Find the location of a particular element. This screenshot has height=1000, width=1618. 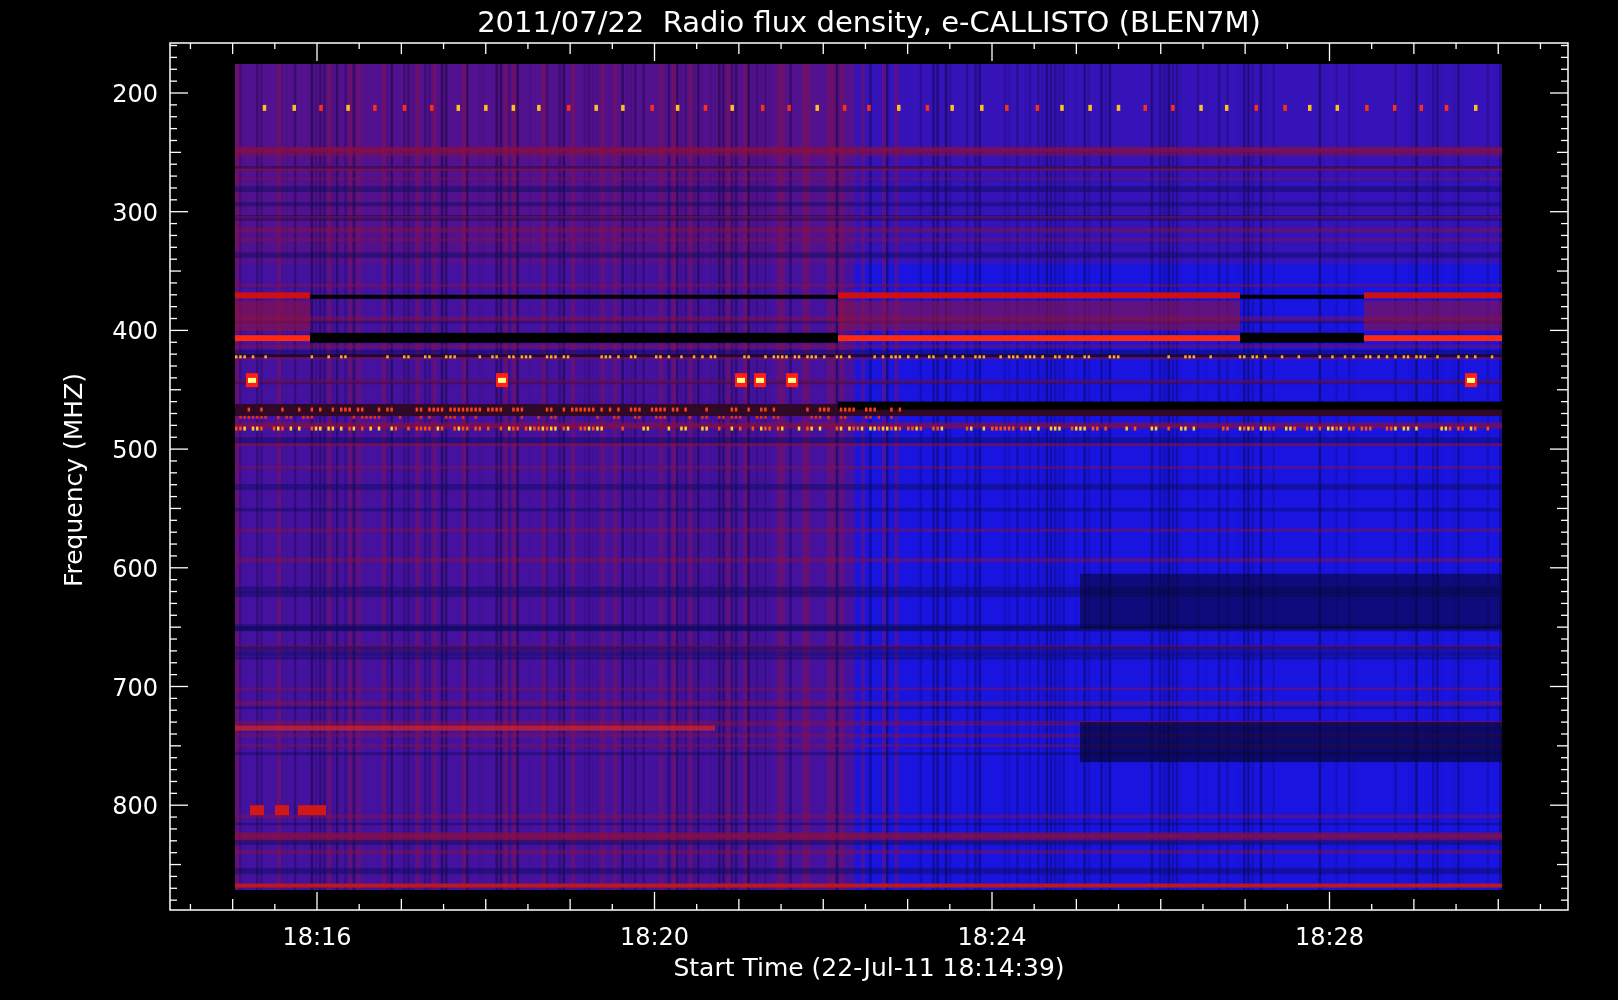

y-tick-label: 800 is located at coordinates (135, 806).